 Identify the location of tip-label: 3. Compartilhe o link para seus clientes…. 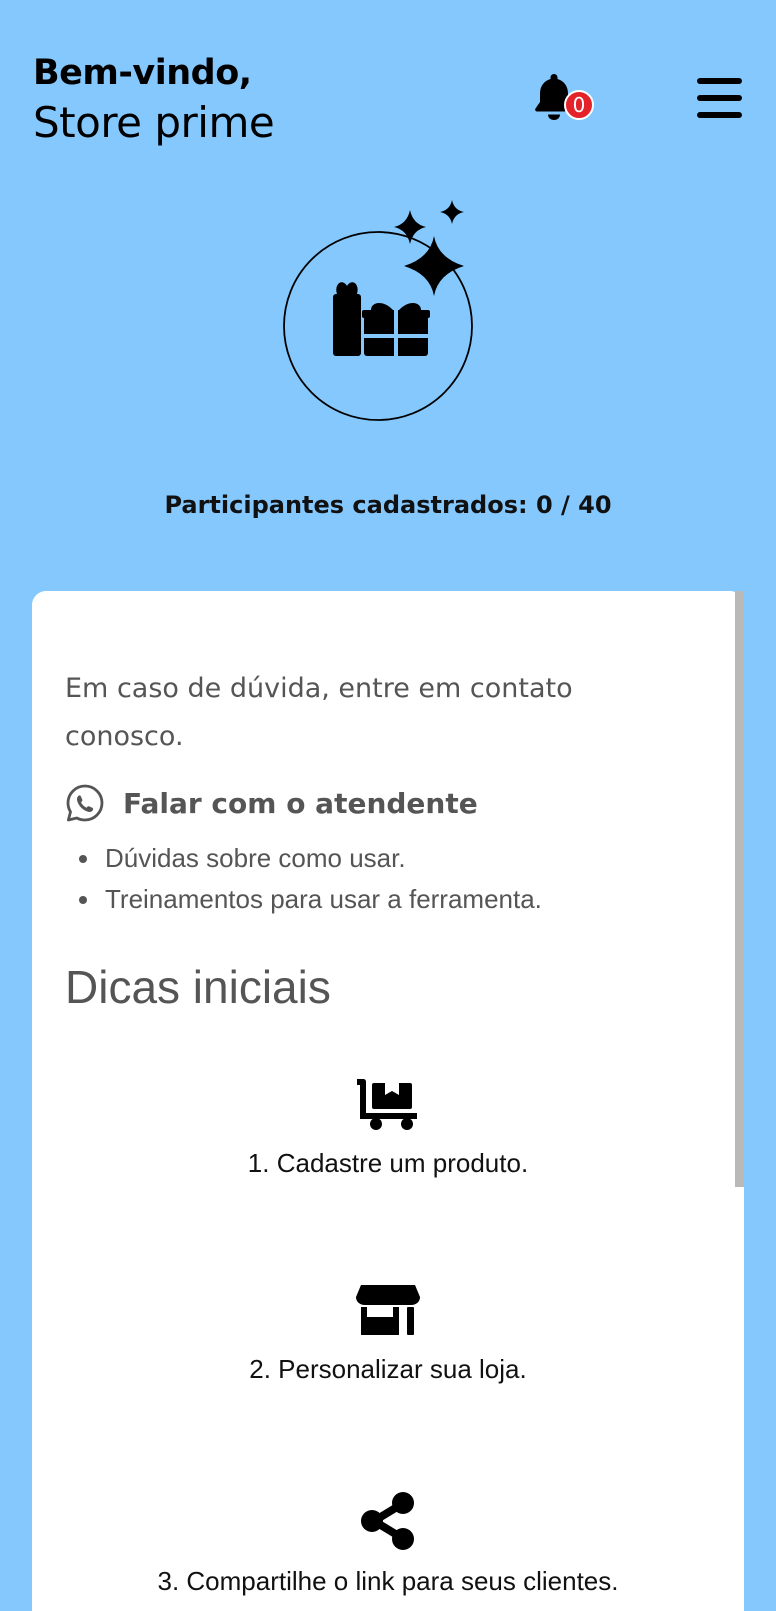
(388, 1581).